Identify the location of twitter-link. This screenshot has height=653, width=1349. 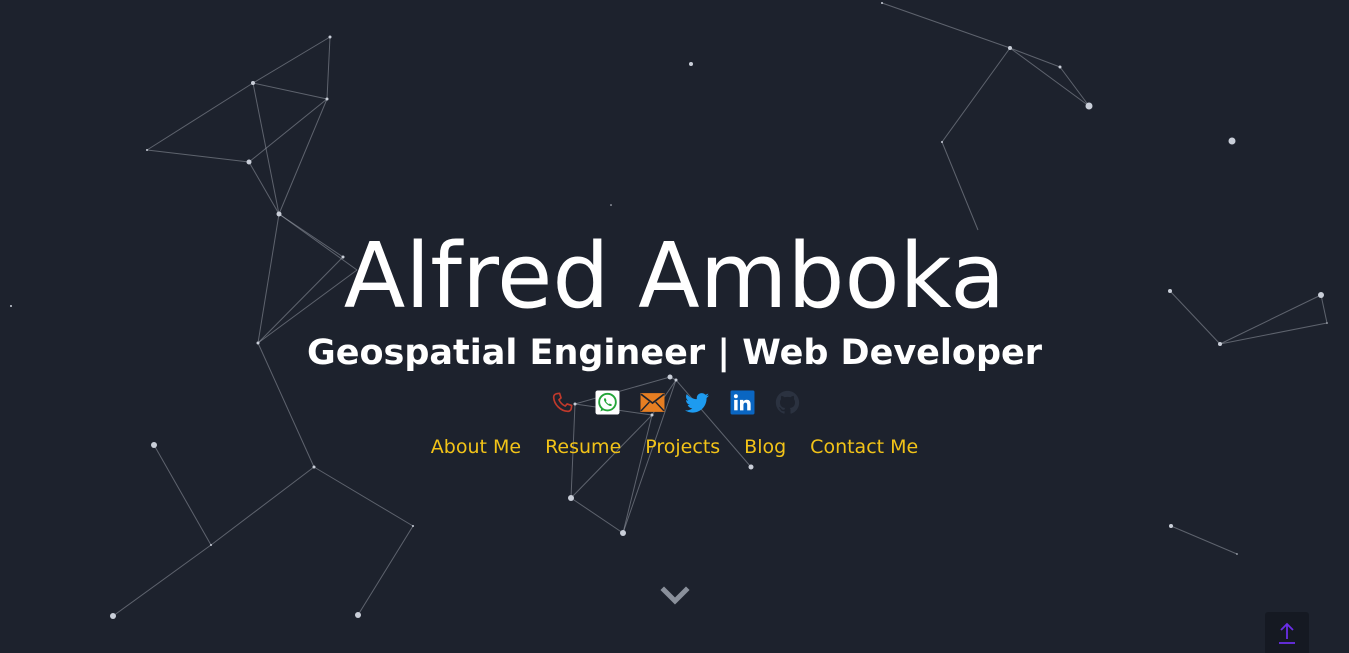
(697, 402).